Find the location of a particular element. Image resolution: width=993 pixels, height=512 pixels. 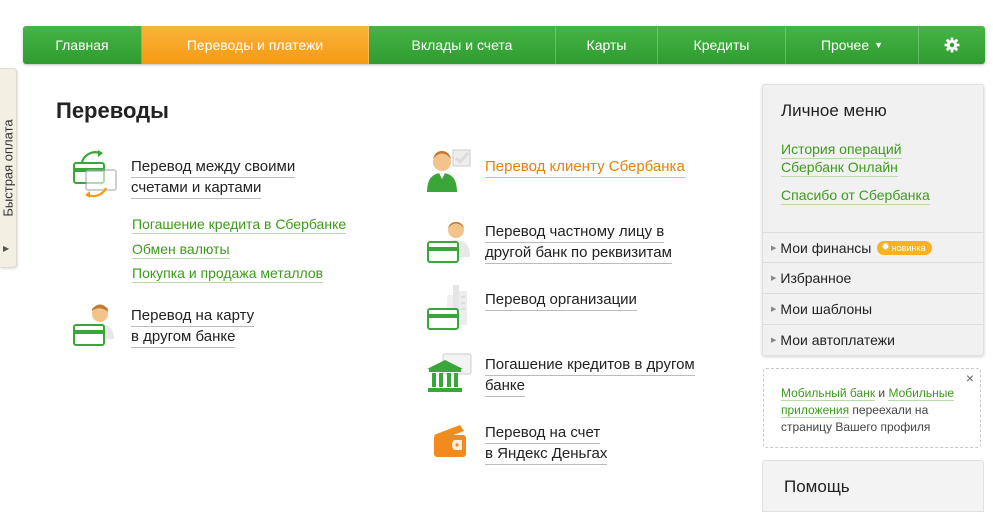

metals-trade-link: Покупка и продажа металлов is located at coordinates (228, 274).